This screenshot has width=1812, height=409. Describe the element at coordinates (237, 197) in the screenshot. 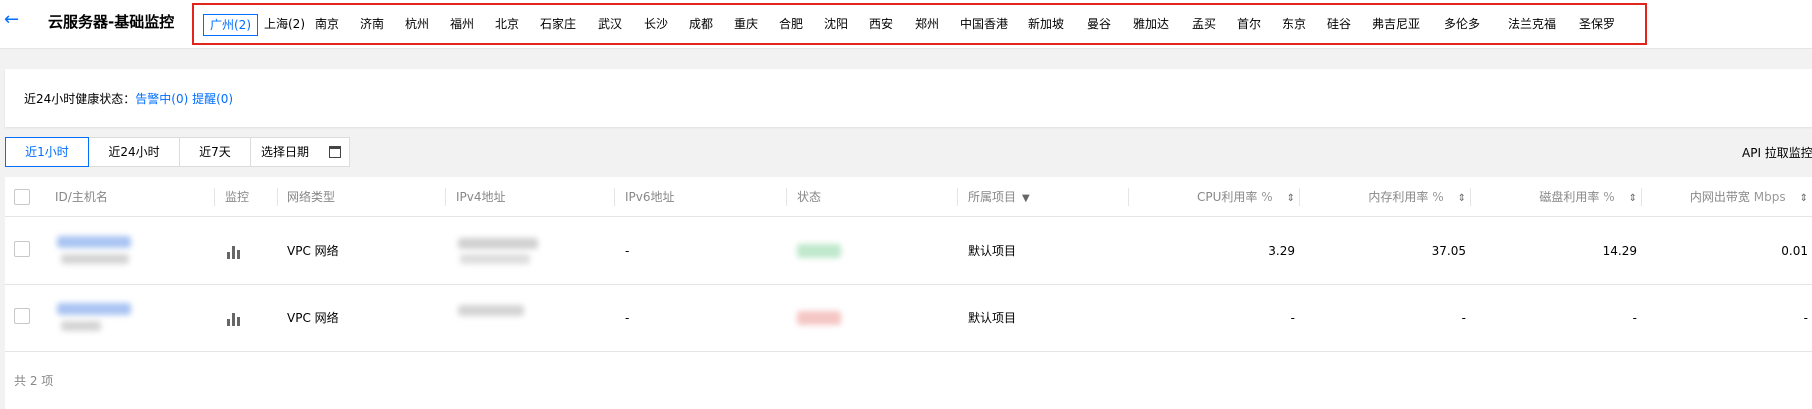

I see `column-monitor: 监控` at that location.